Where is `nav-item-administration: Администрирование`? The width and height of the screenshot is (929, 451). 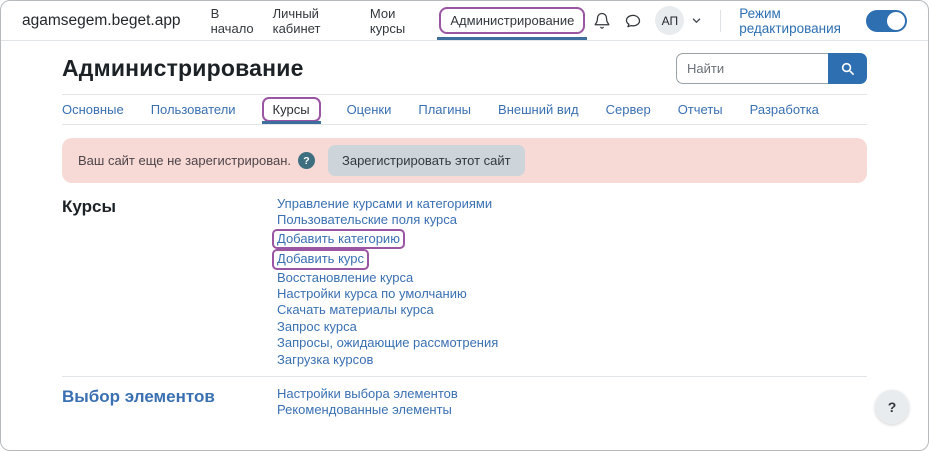 nav-item-administration: Администрирование is located at coordinates (512, 20).